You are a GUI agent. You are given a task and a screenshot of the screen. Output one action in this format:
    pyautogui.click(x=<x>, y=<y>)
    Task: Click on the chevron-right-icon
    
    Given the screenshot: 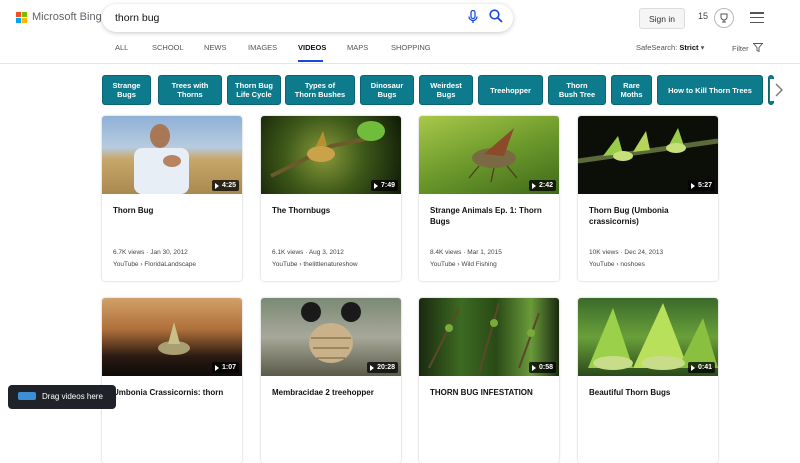 What is the action you would take?
    pyautogui.click(x=779, y=90)
    